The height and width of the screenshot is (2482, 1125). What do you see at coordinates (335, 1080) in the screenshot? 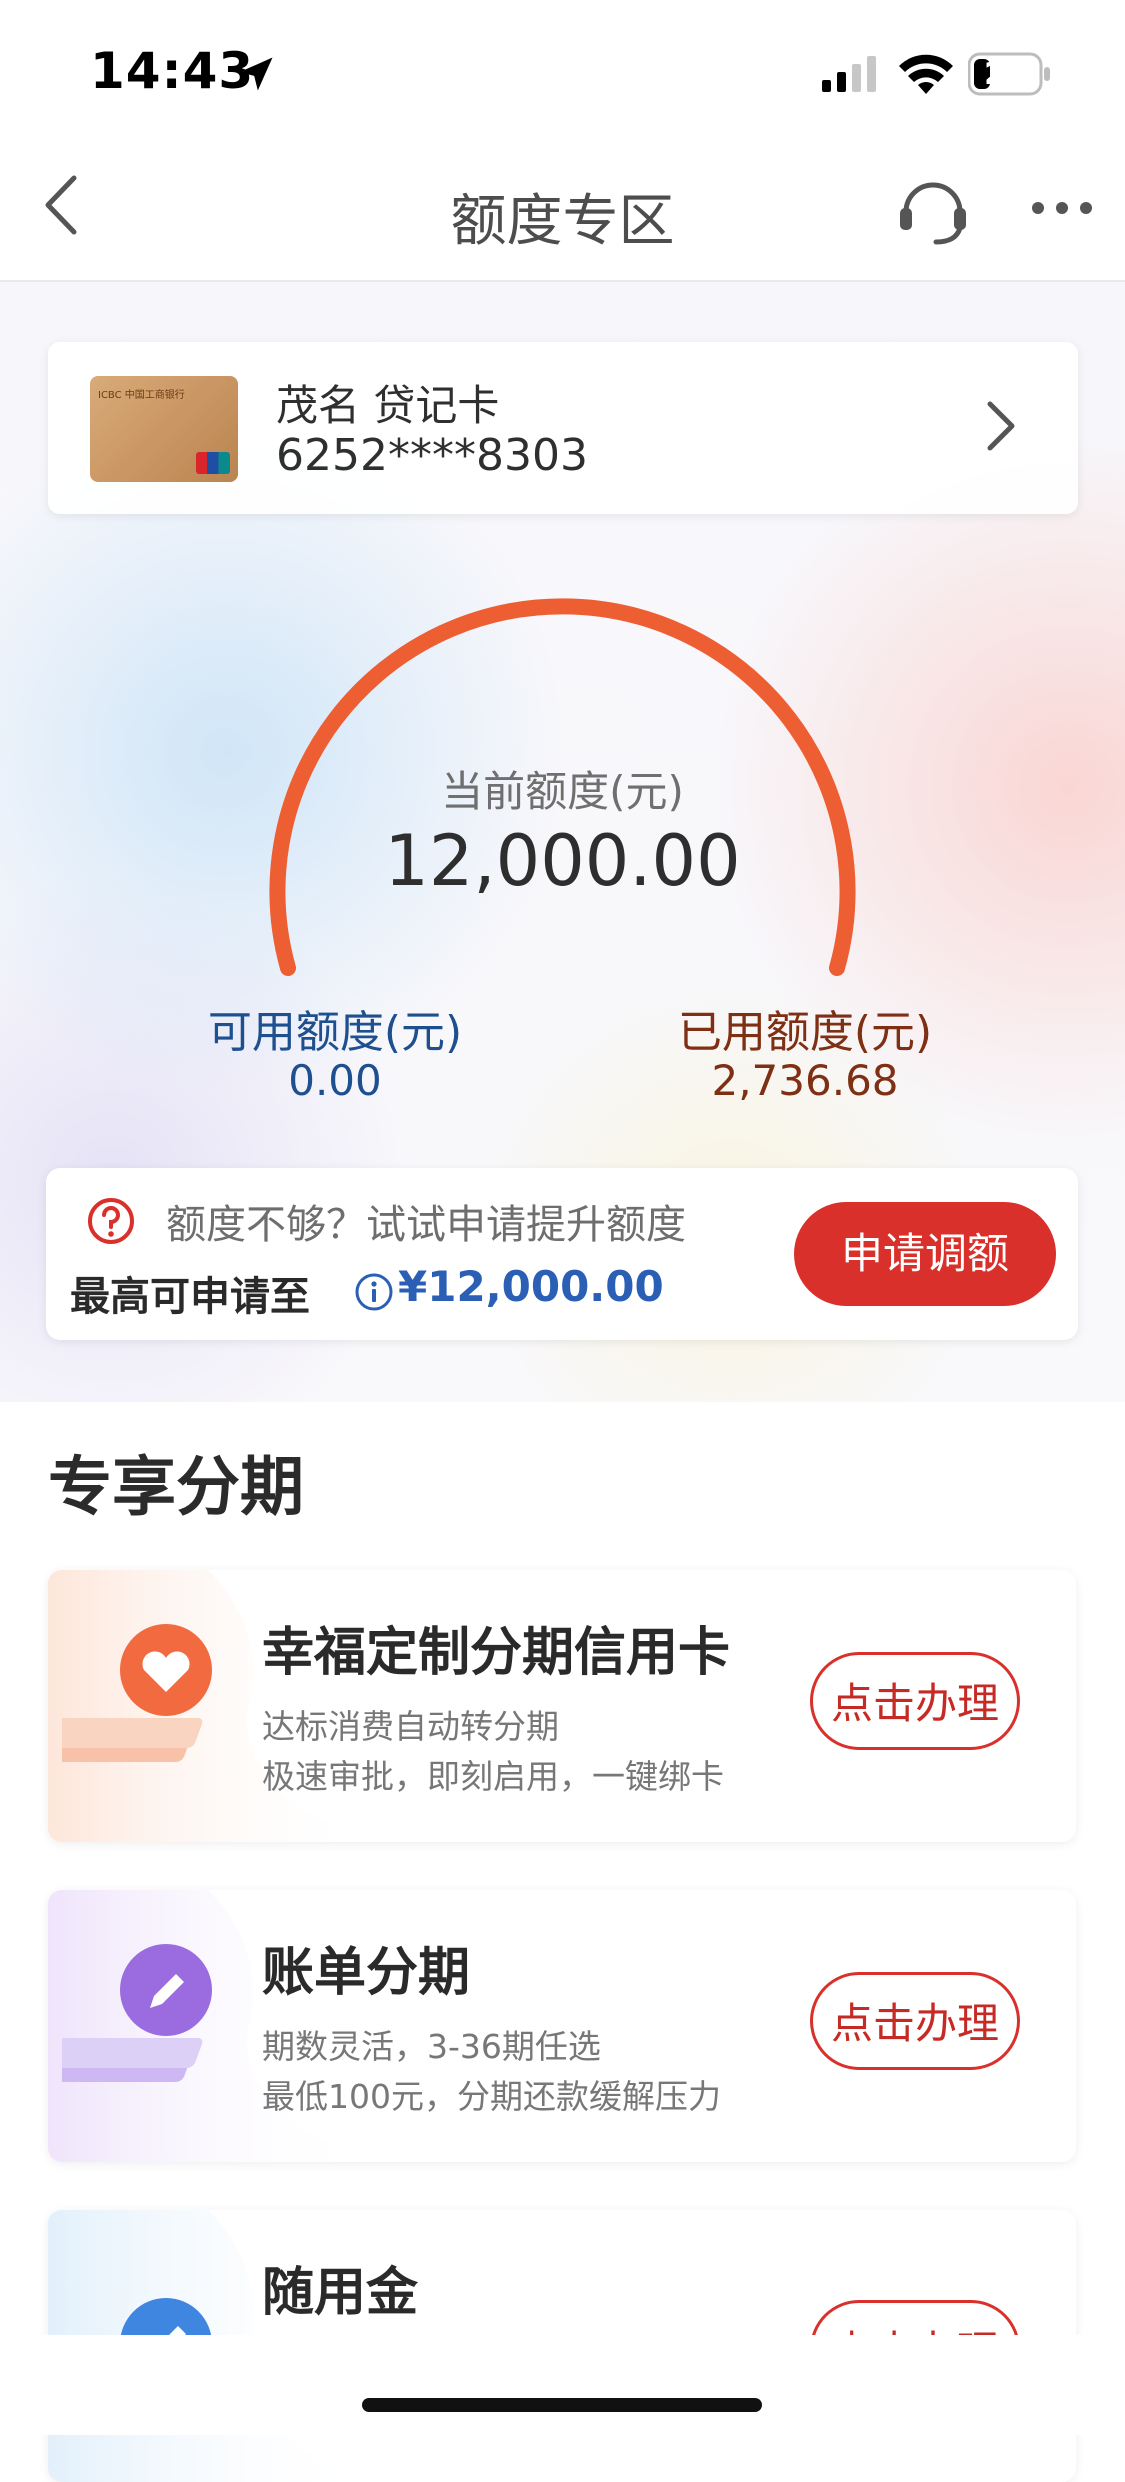
I see `available-limit-value: 0.00` at bounding box center [335, 1080].